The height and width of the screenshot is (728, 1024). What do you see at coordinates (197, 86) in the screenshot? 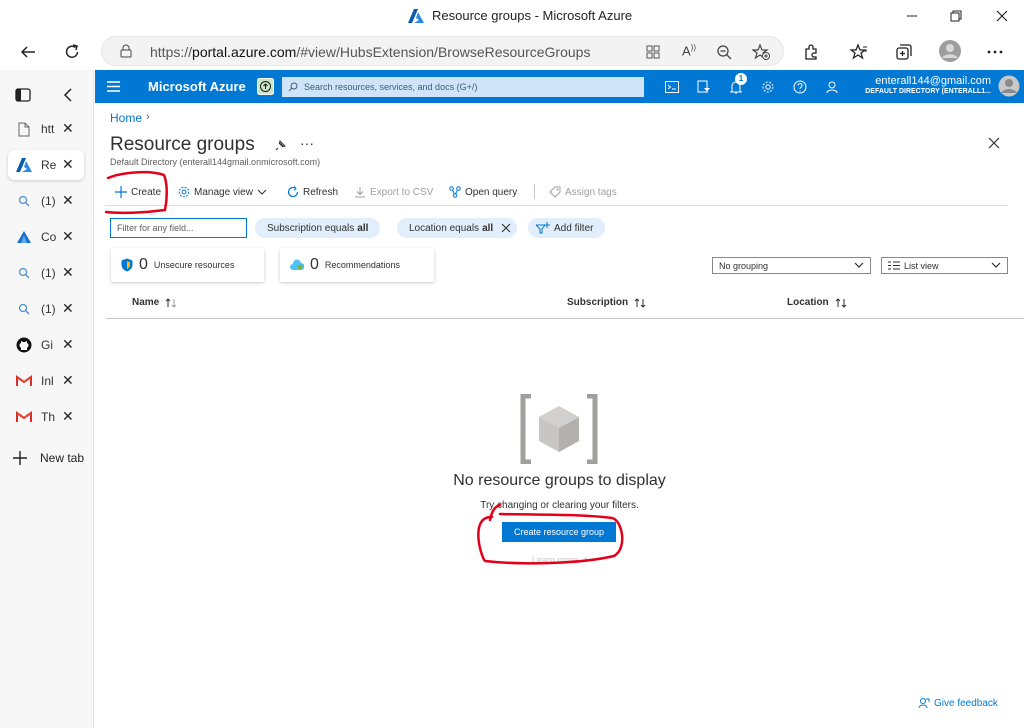
I see `azure-brand: Microsoft Azure` at bounding box center [197, 86].